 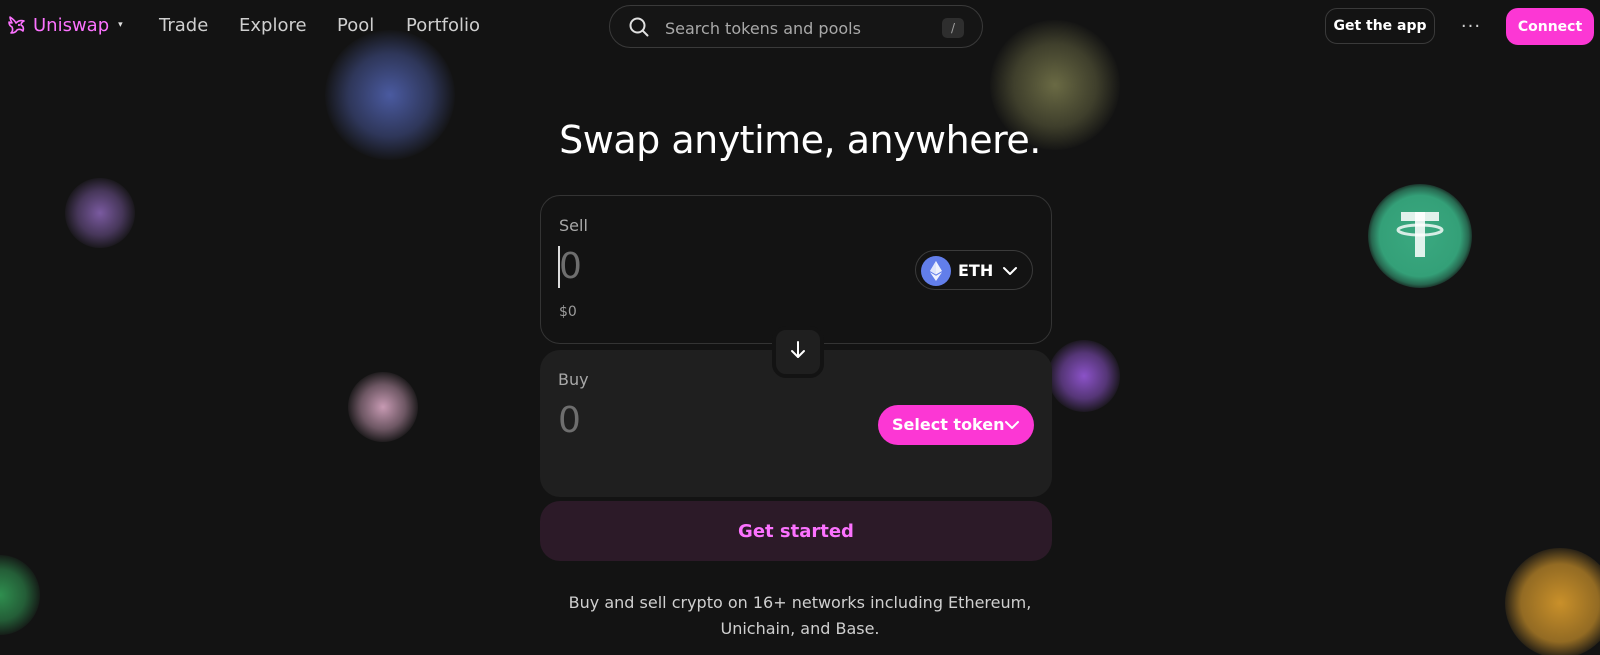 What do you see at coordinates (1380, 26) in the screenshot?
I see `get-the-app-button: Get the app` at bounding box center [1380, 26].